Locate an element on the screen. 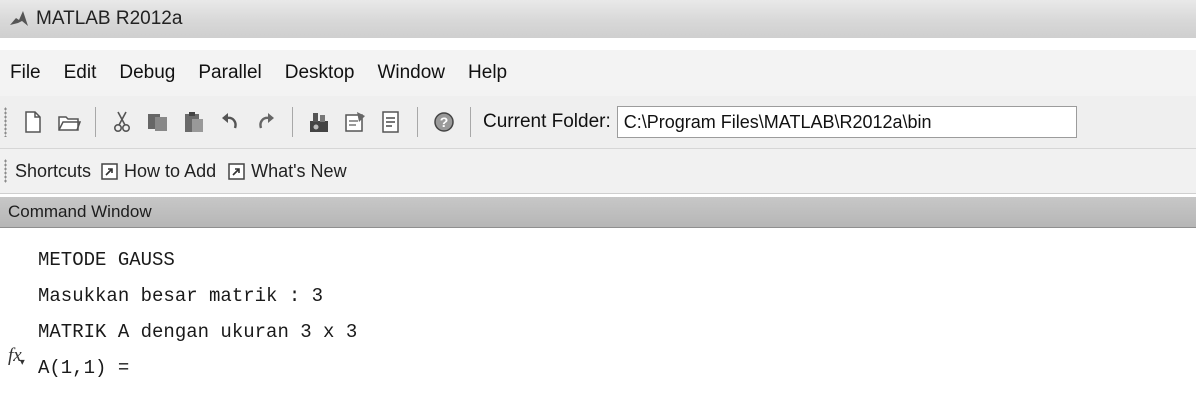  fx-function-browser-icon: fx▾ is located at coordinates (16, 356).